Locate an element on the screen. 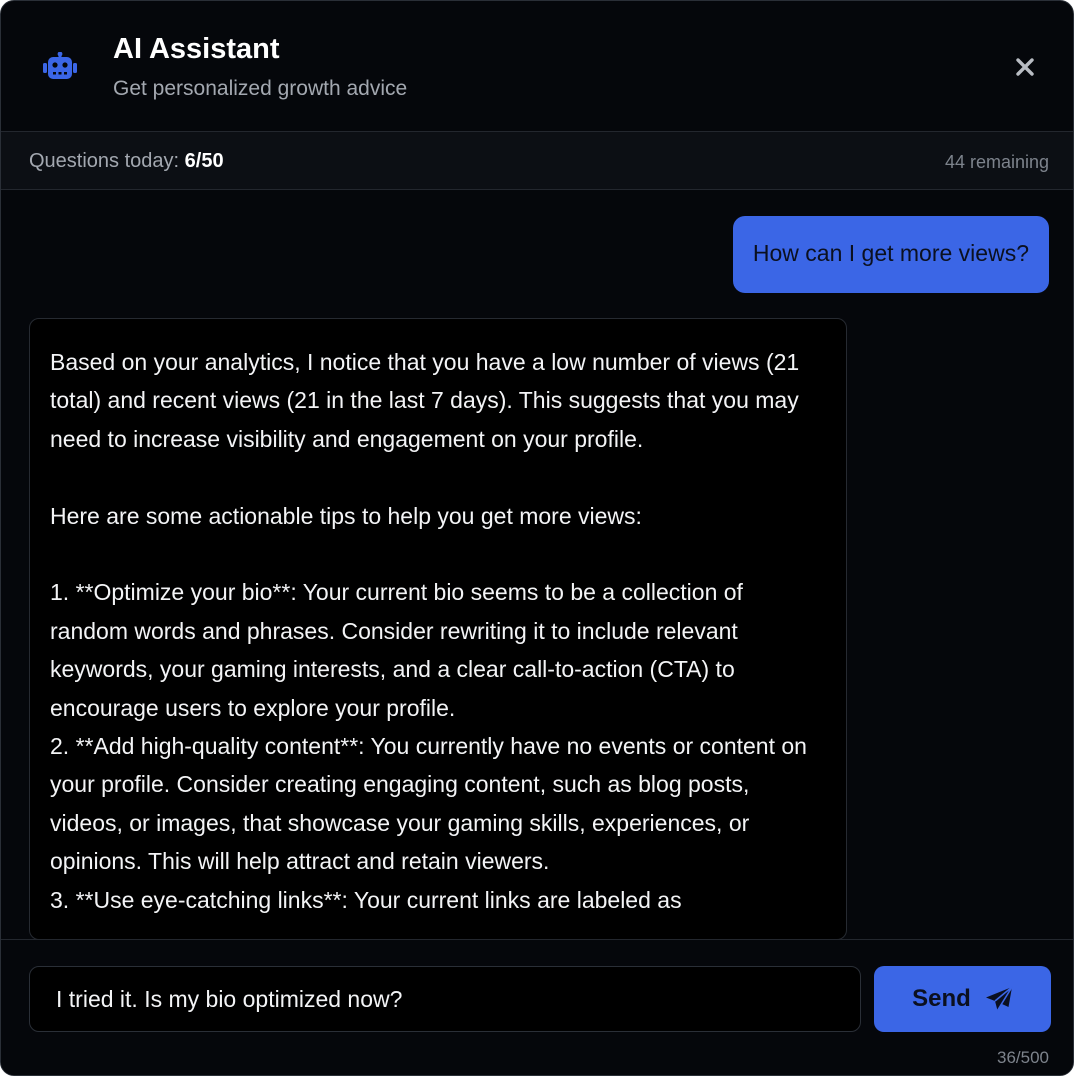 The height and width of the screenshot is (1076, 1074). quota-label-text: Questions today: is located at coordinates (107, 161).